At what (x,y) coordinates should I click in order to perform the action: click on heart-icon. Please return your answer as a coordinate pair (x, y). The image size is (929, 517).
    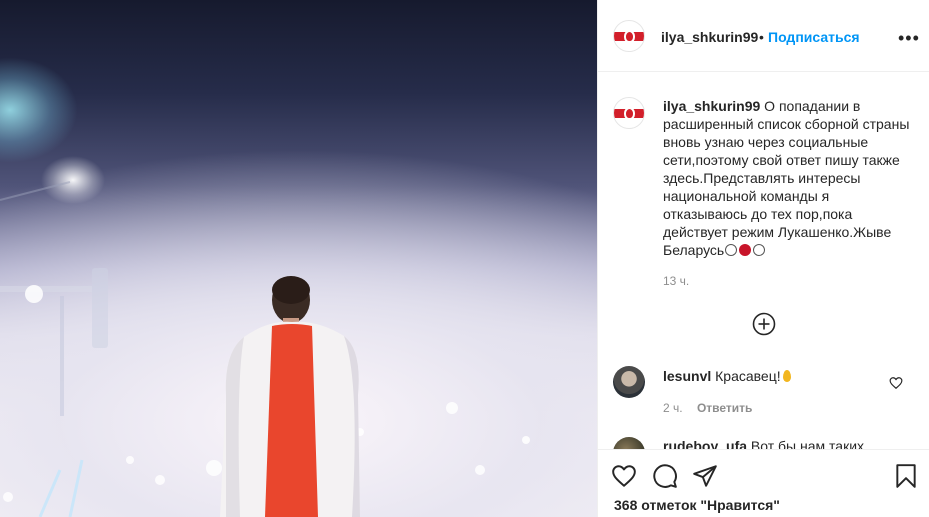
    Looking at the image, I should click on (624, 476).